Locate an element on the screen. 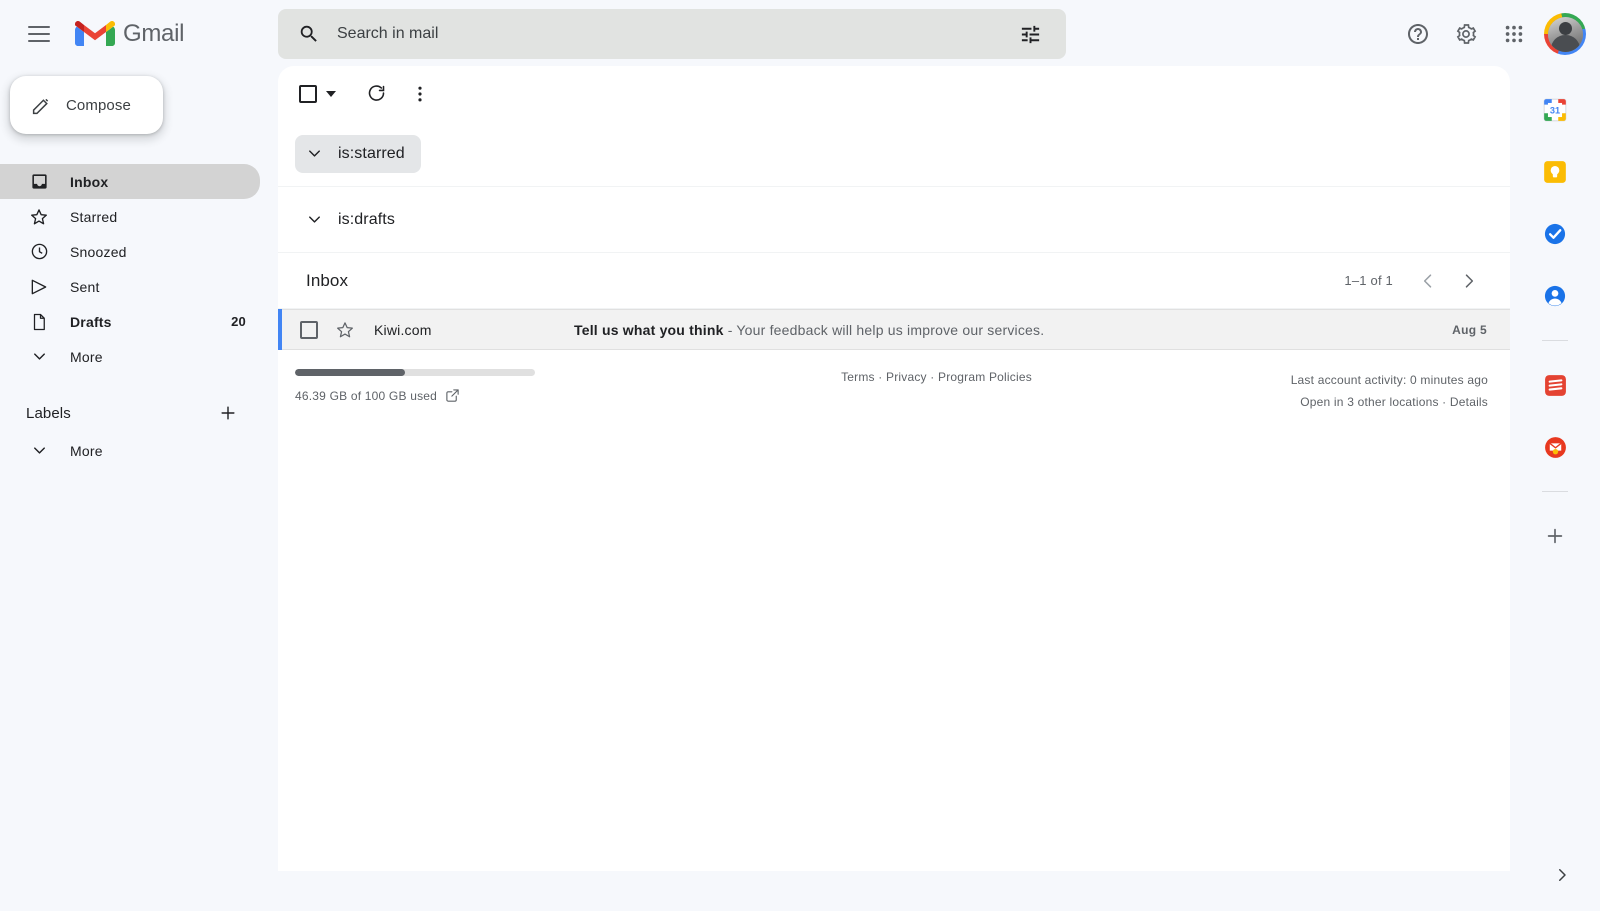 Image resolution: width=1600 pixels, height=911 pixels. gmail-brand: Gmail is located at coordinates (129, 34).